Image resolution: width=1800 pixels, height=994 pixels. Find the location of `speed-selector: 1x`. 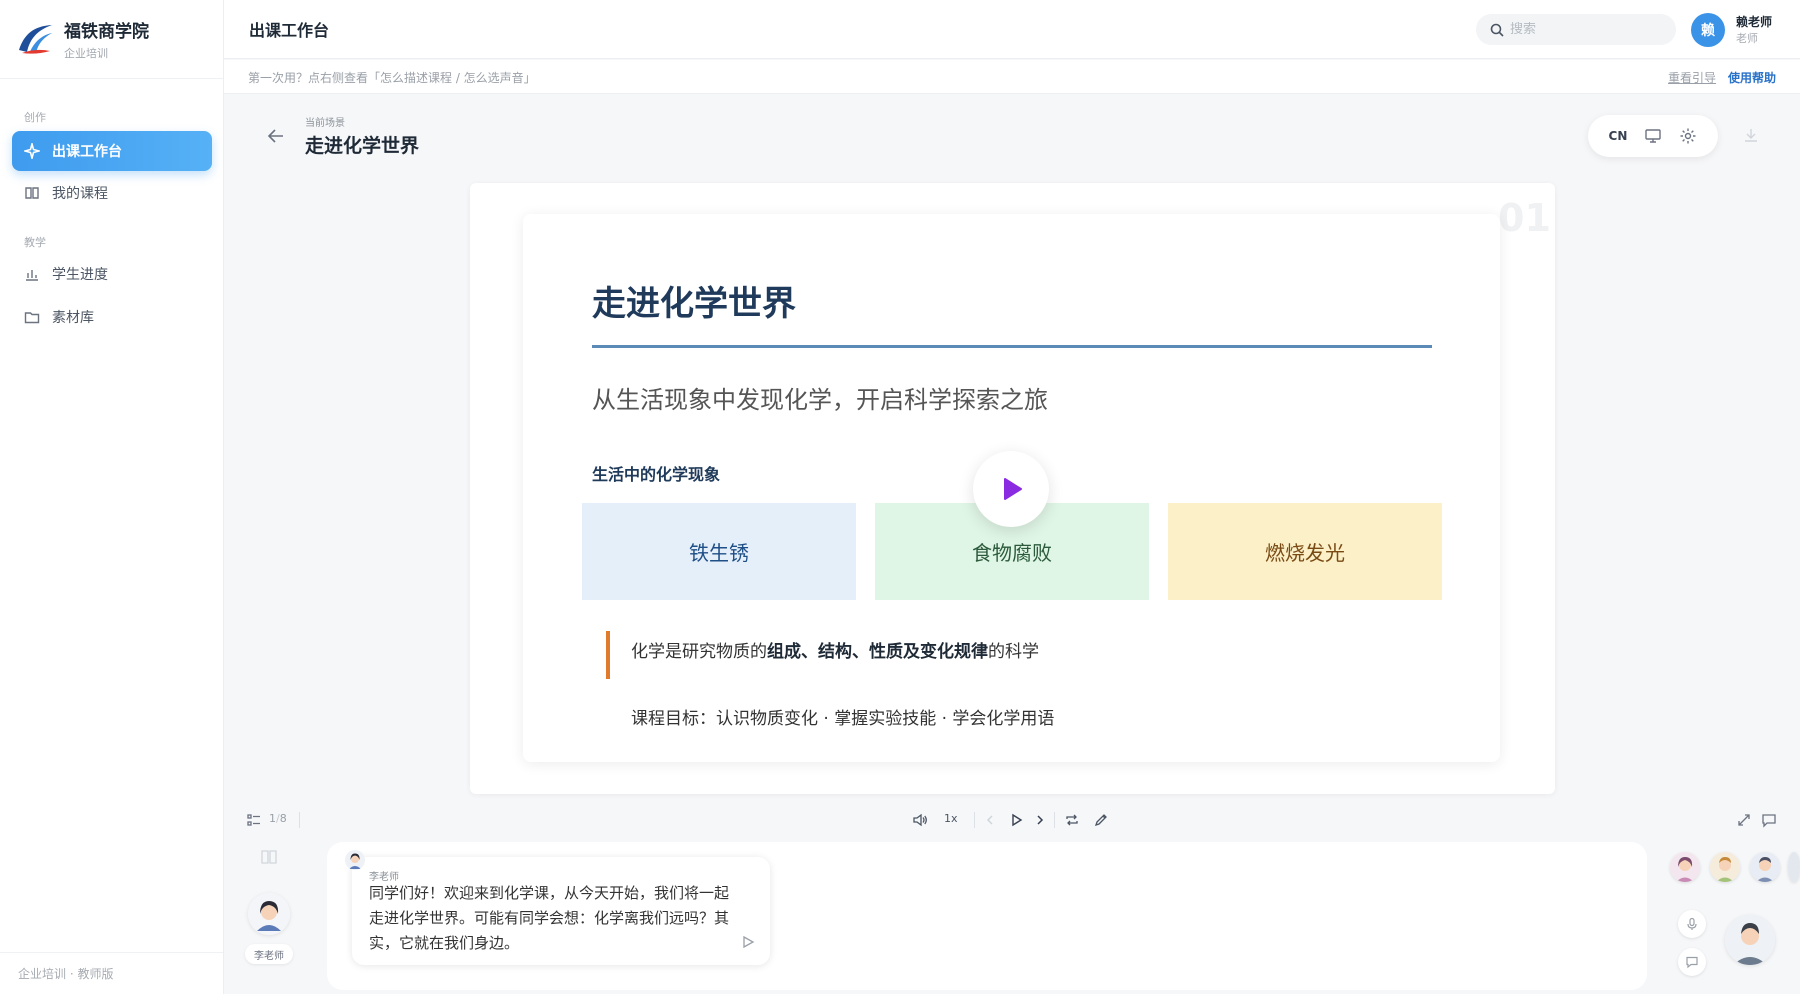

speed-selector: 1x is located at coordinates (951, 818).